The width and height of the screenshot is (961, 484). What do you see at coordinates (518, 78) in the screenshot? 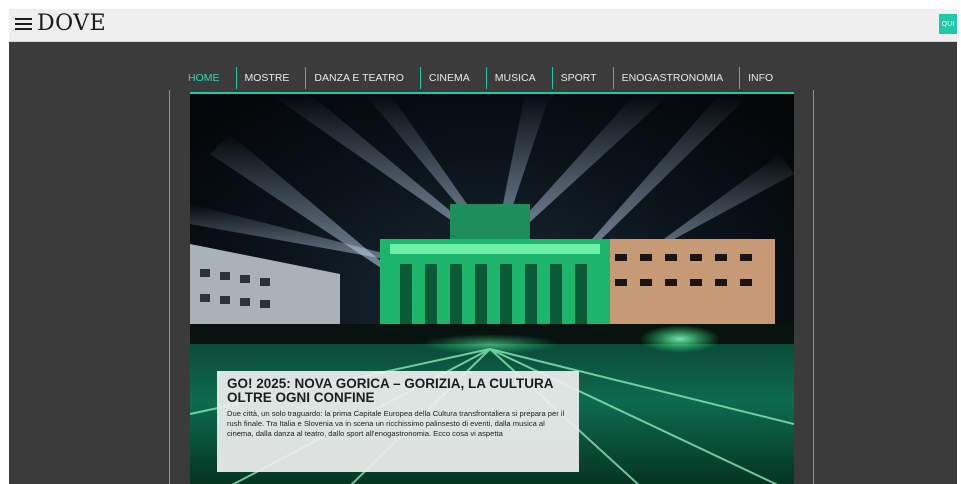
I see `nav-item-musica: MUSICA` at bounding box center [518, 78].